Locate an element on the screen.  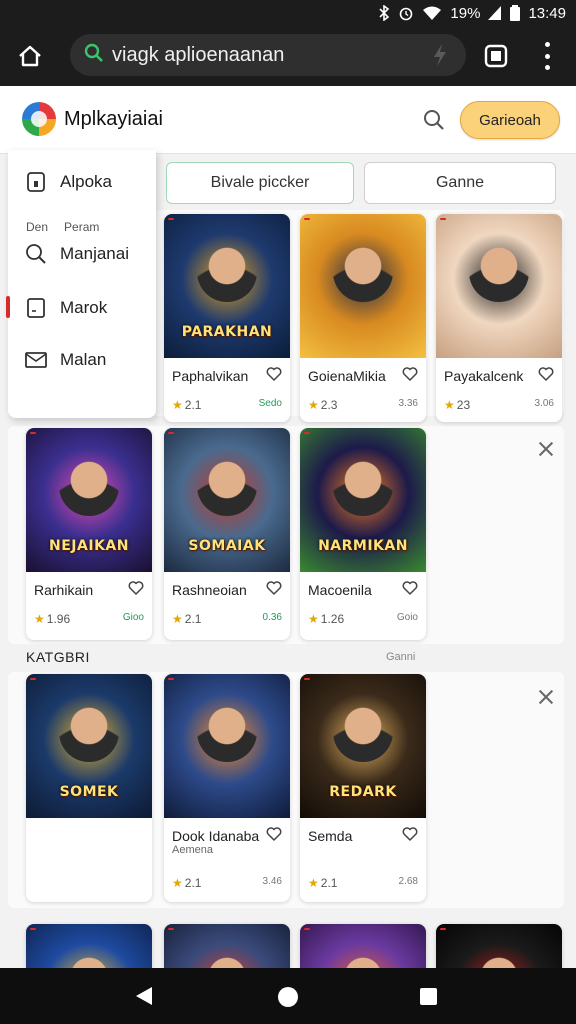
game-thumbnail: REDARK is located at coordinates (363, 746).